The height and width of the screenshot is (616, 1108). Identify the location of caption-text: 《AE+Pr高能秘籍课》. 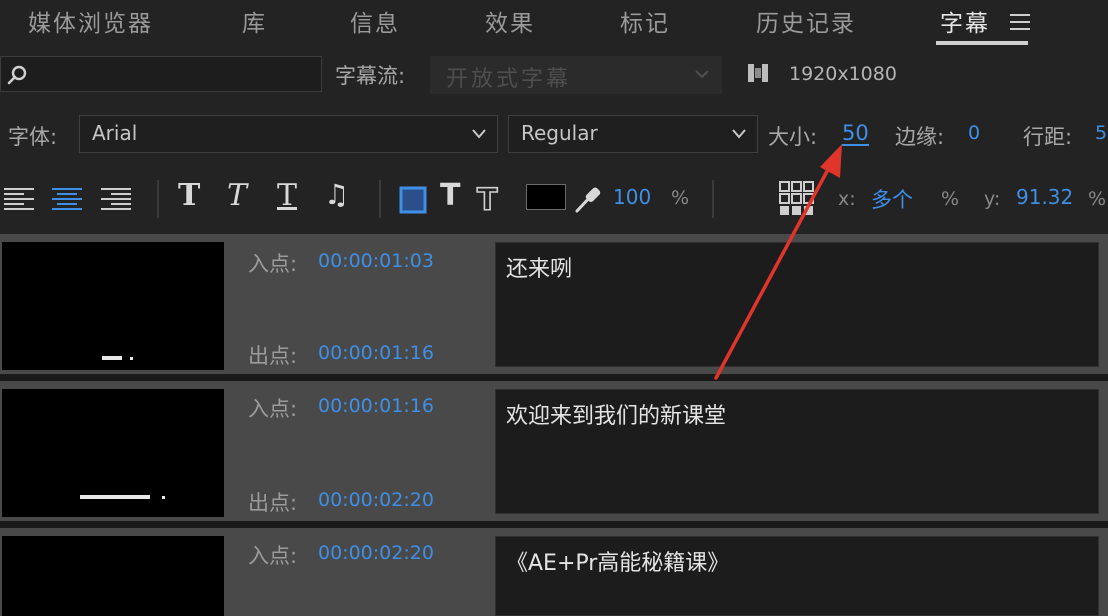
(618, 563).